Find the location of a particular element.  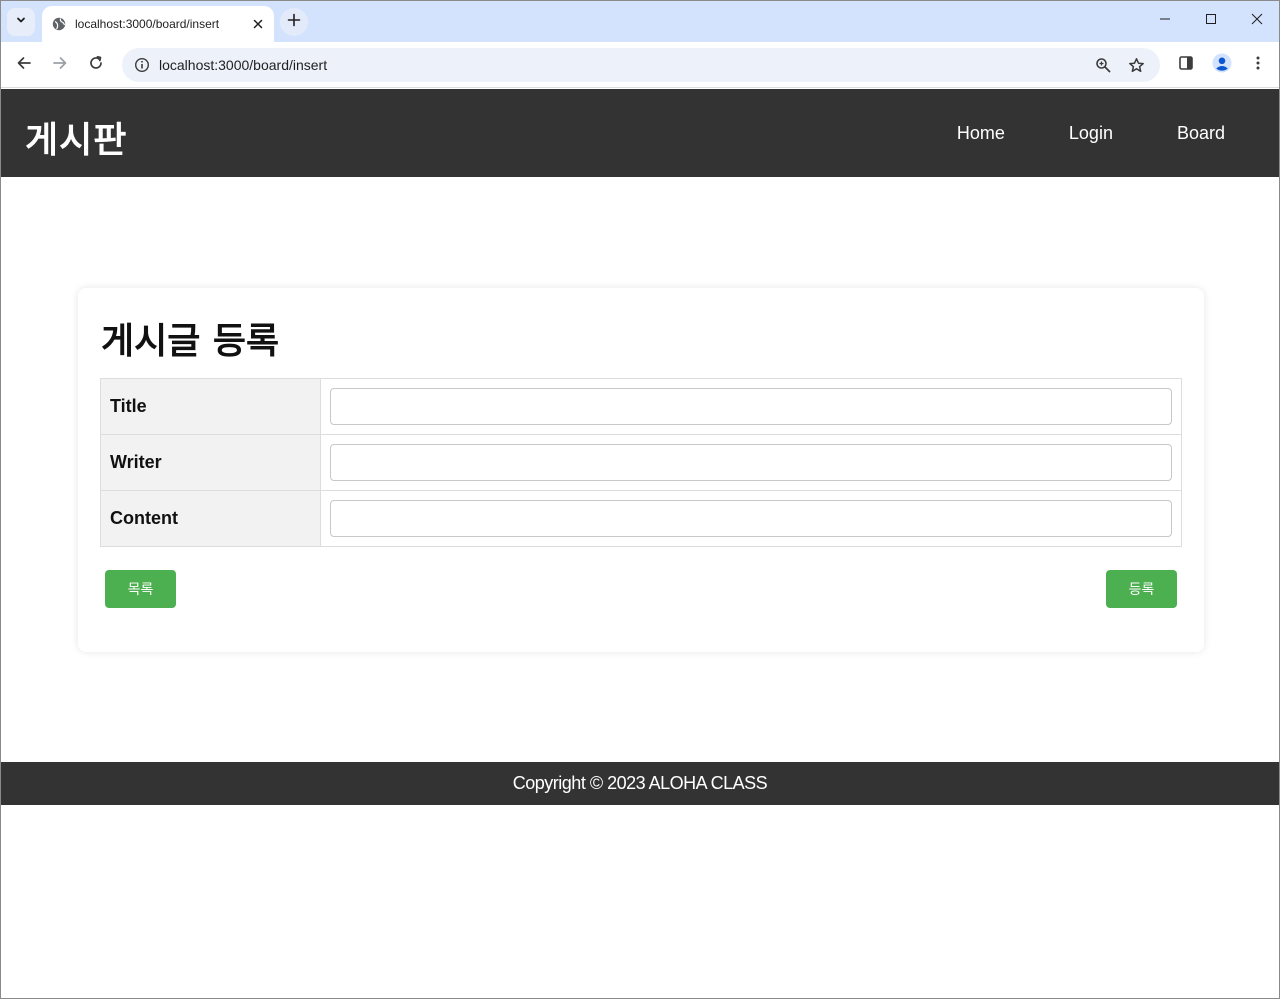

tab-strip: localhost:3000/board/insert is located at coordinates (640, 21).